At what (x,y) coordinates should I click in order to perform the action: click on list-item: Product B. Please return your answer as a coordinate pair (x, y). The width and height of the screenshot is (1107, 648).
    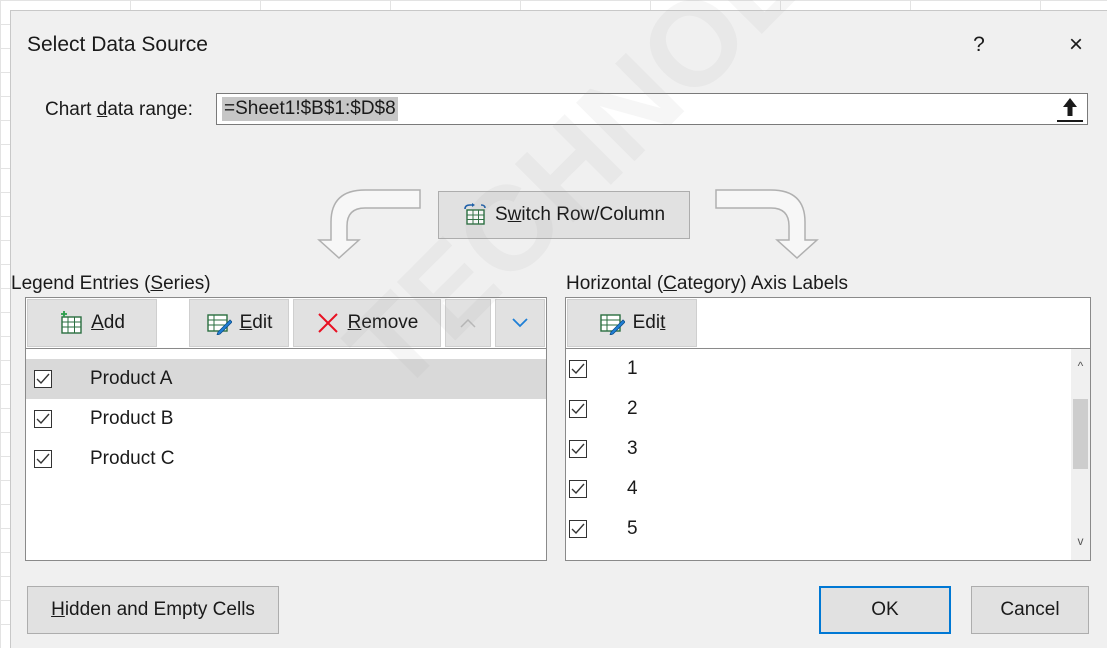
    Looking at the image, I should click on (286, 419).